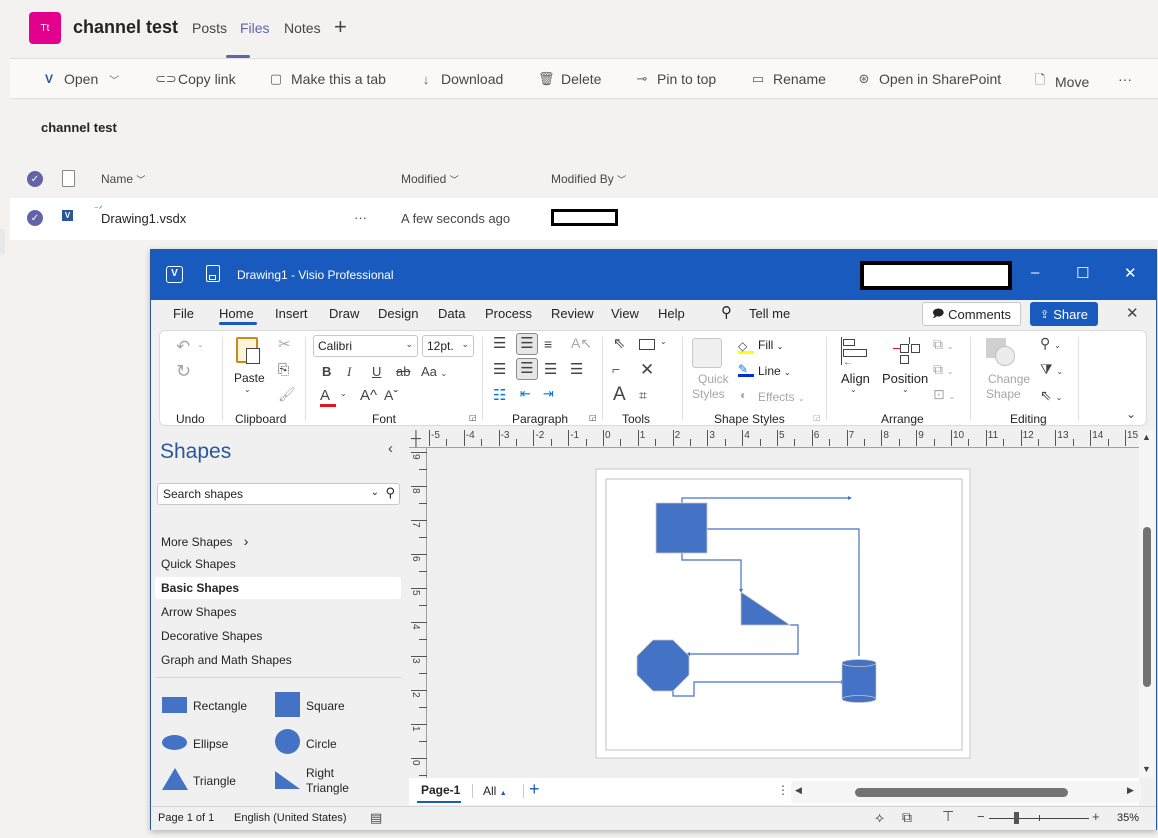  Describe the element at coordinates (302, 28) in the screenshot. I see `tab-notes: Notes` at that location.